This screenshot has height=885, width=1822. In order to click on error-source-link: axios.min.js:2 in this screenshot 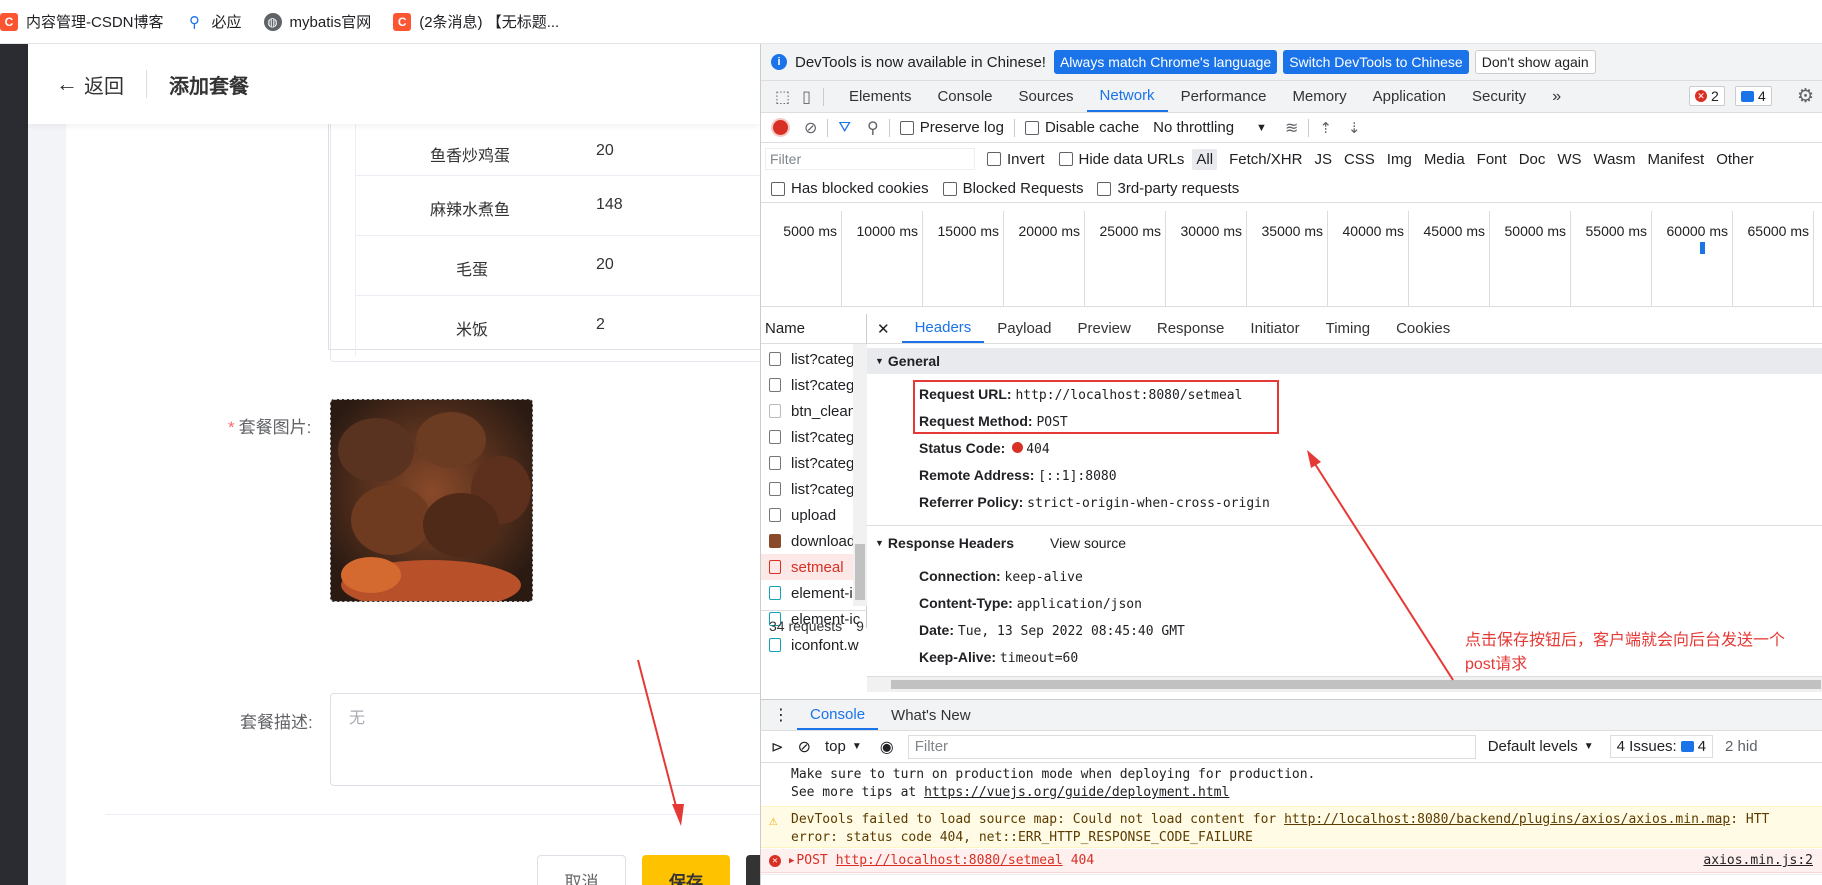, I will do `click(1758, 860)`.